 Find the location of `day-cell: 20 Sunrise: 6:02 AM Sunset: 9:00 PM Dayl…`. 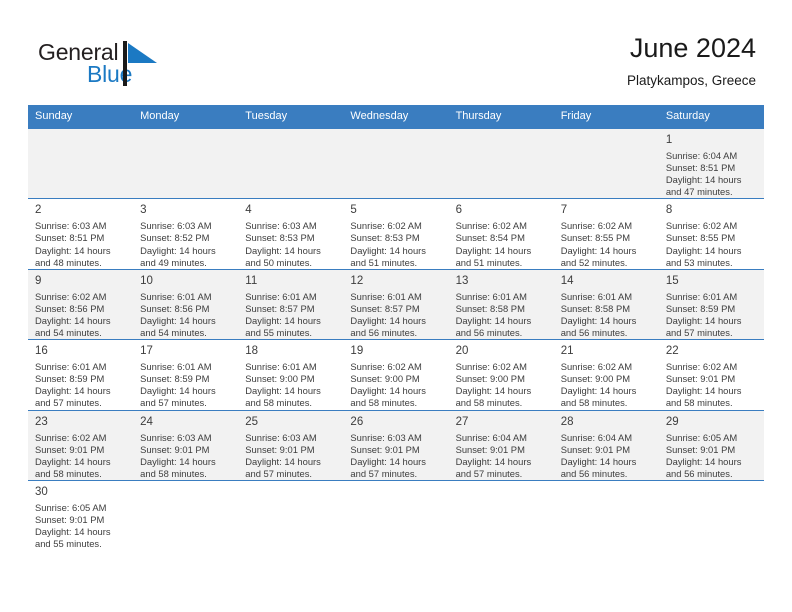

day-cell: 20 Sunrise: 6:02 AM Sunset: 9:00 PM Dayl… is located at coordinates (501, 374).